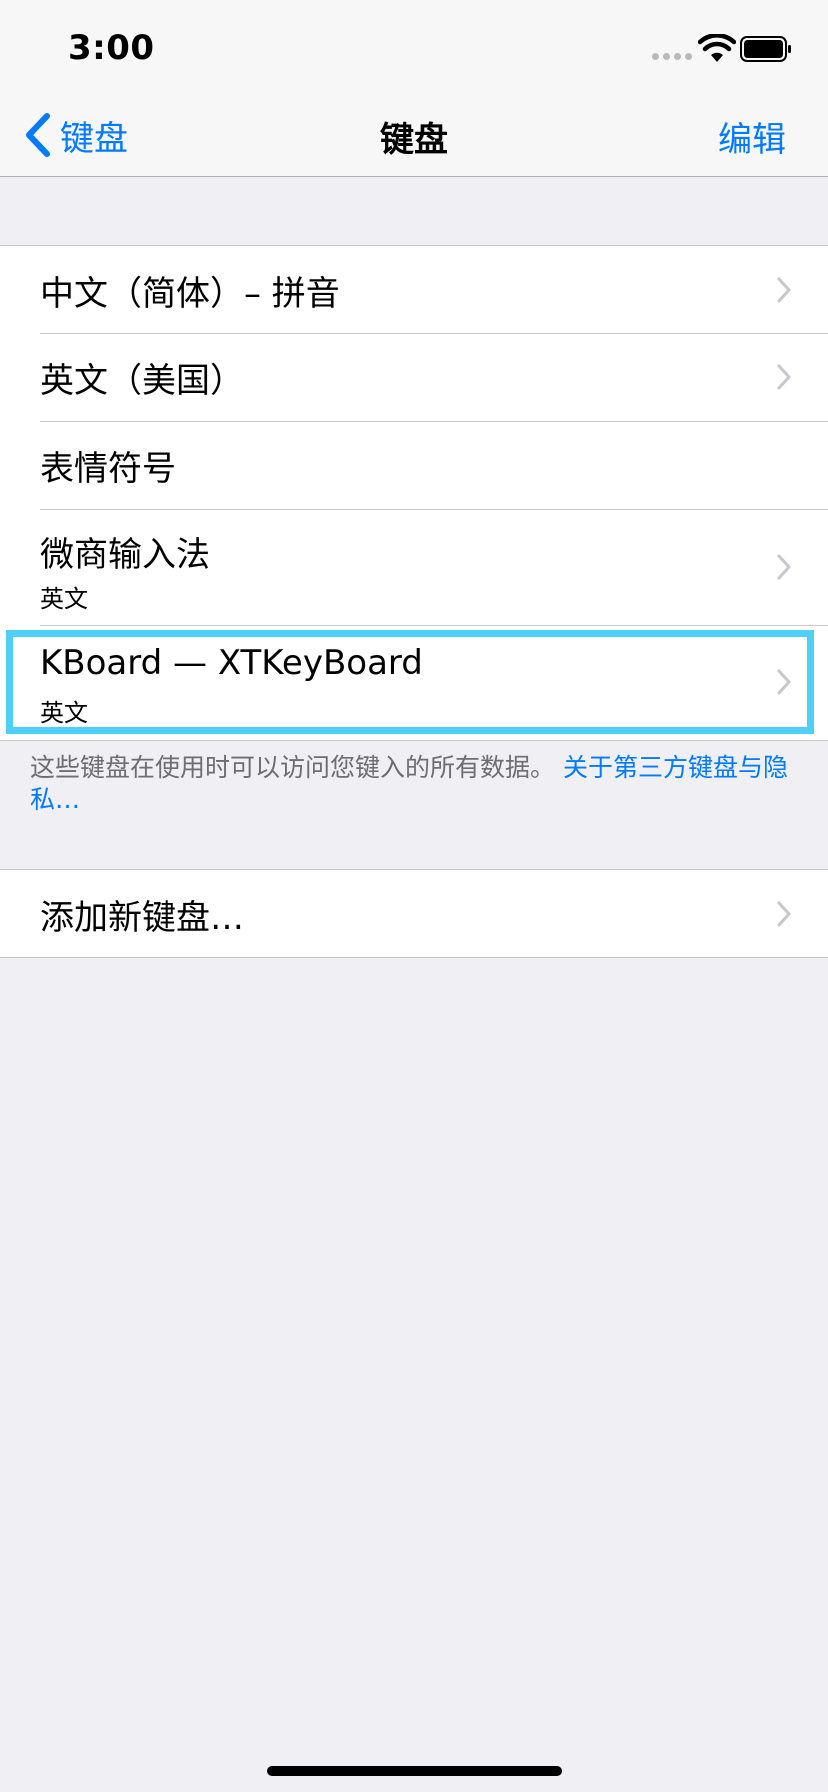  What do you see at coordinates (414, 47) in the screenshot?
I see `status-bar: 3:00` at bounding box center [414, 47].